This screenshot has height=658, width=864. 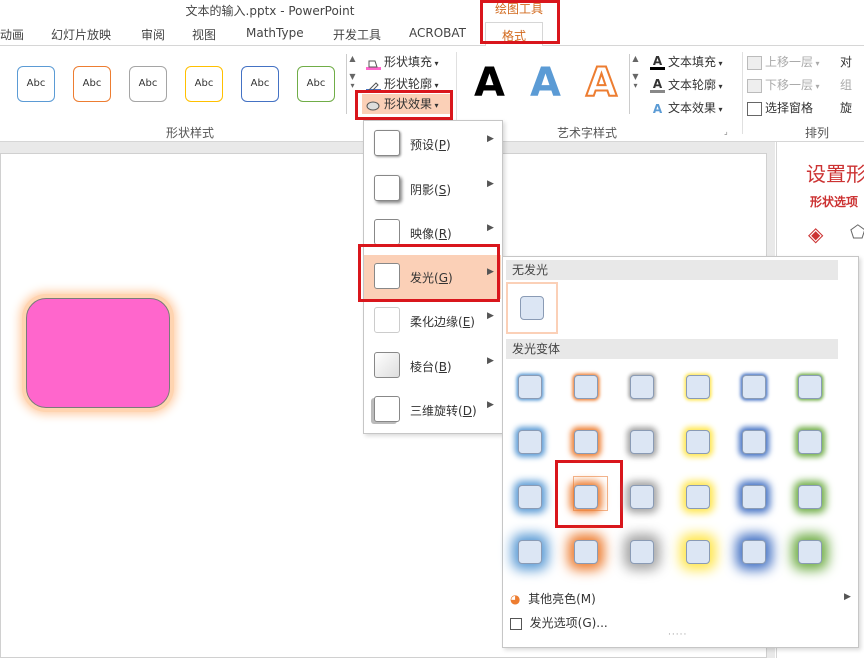 What do you see at coordinates (406, 104) in the screenshot?
I see `shape-effects-button: 形状效果 ▾` at bounding box center [406, 104].